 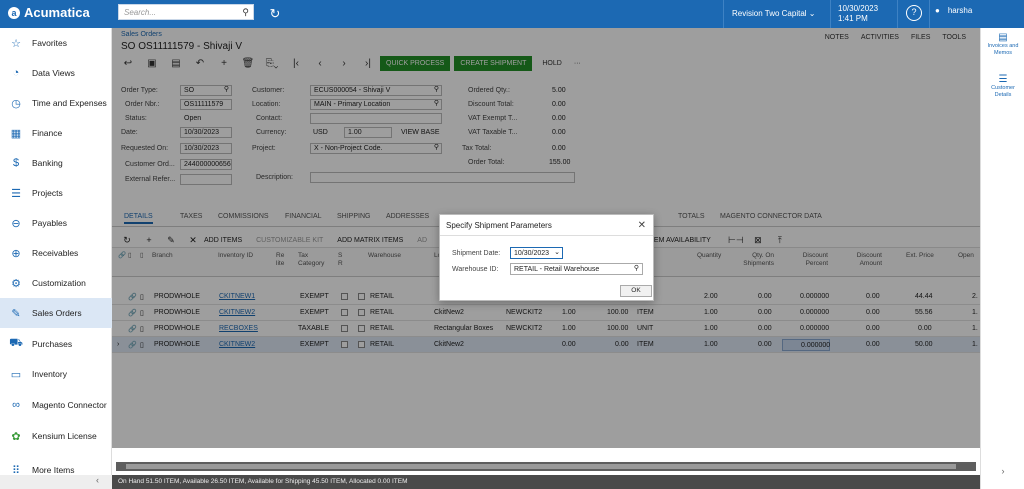 What do you see at coordinates (47, 133) in the screenshot?
I see `sidebar-item-label: Finance` at bounding box center [47, 133].